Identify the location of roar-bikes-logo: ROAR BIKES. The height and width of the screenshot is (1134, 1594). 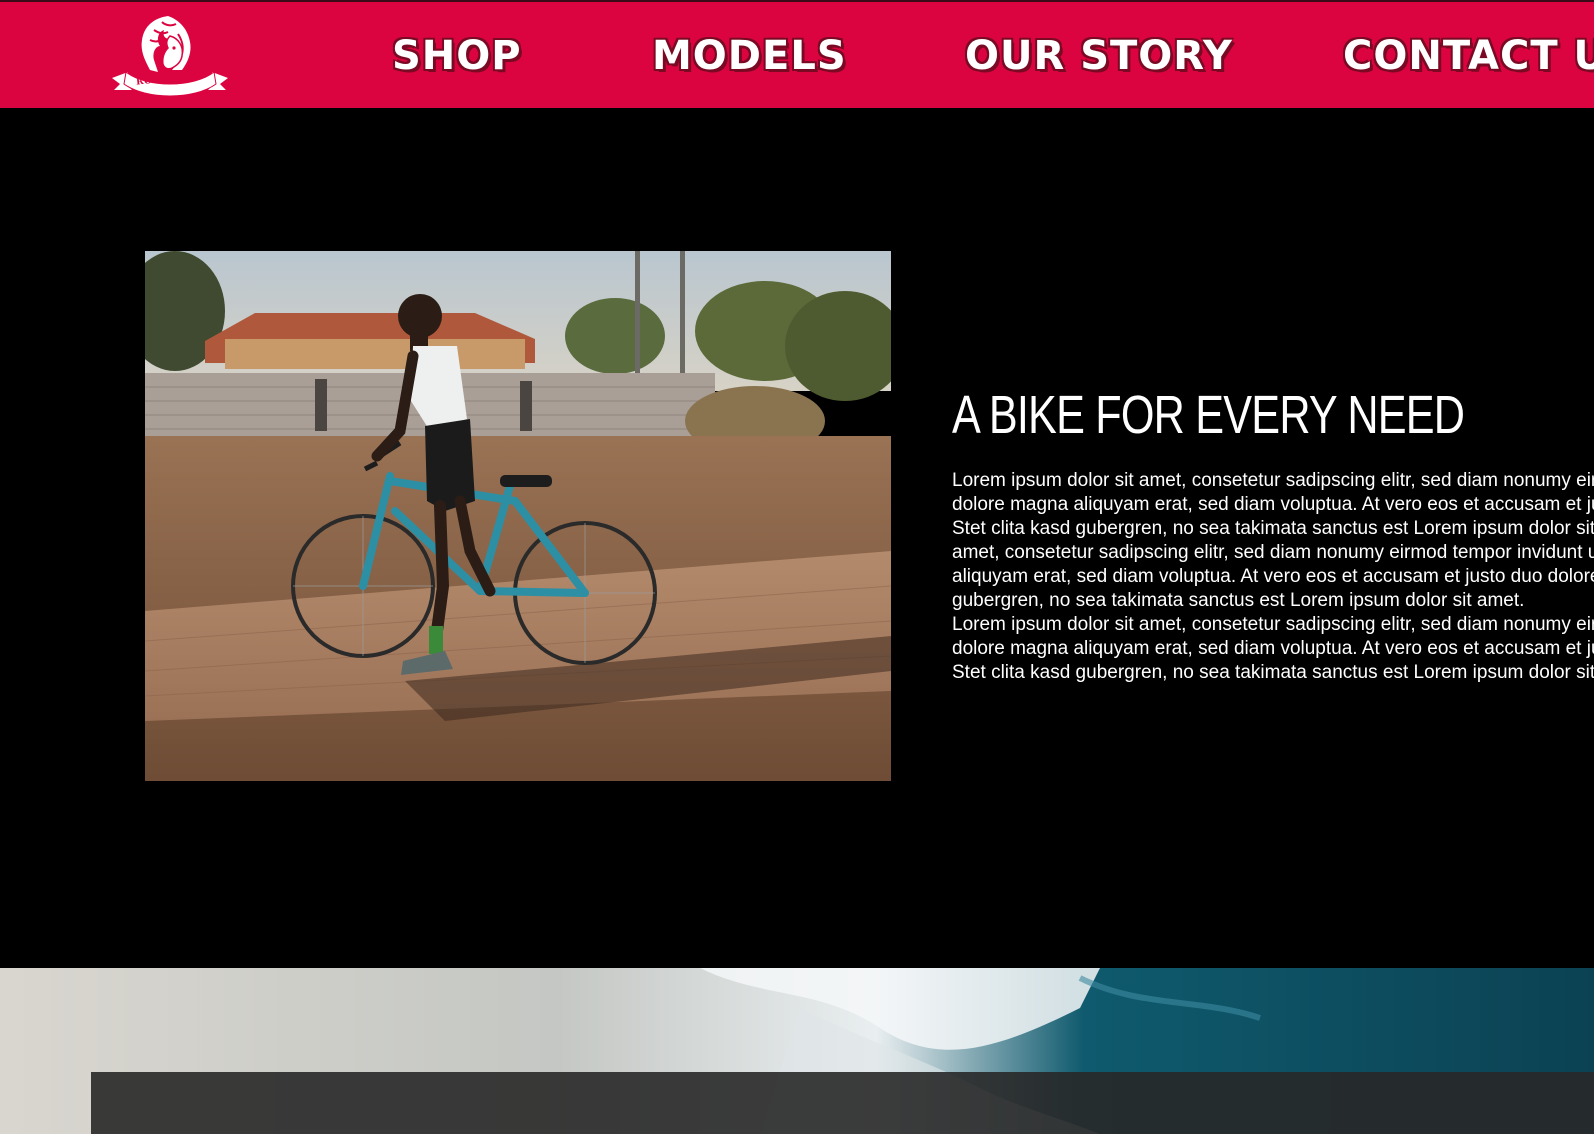
(170, 55).